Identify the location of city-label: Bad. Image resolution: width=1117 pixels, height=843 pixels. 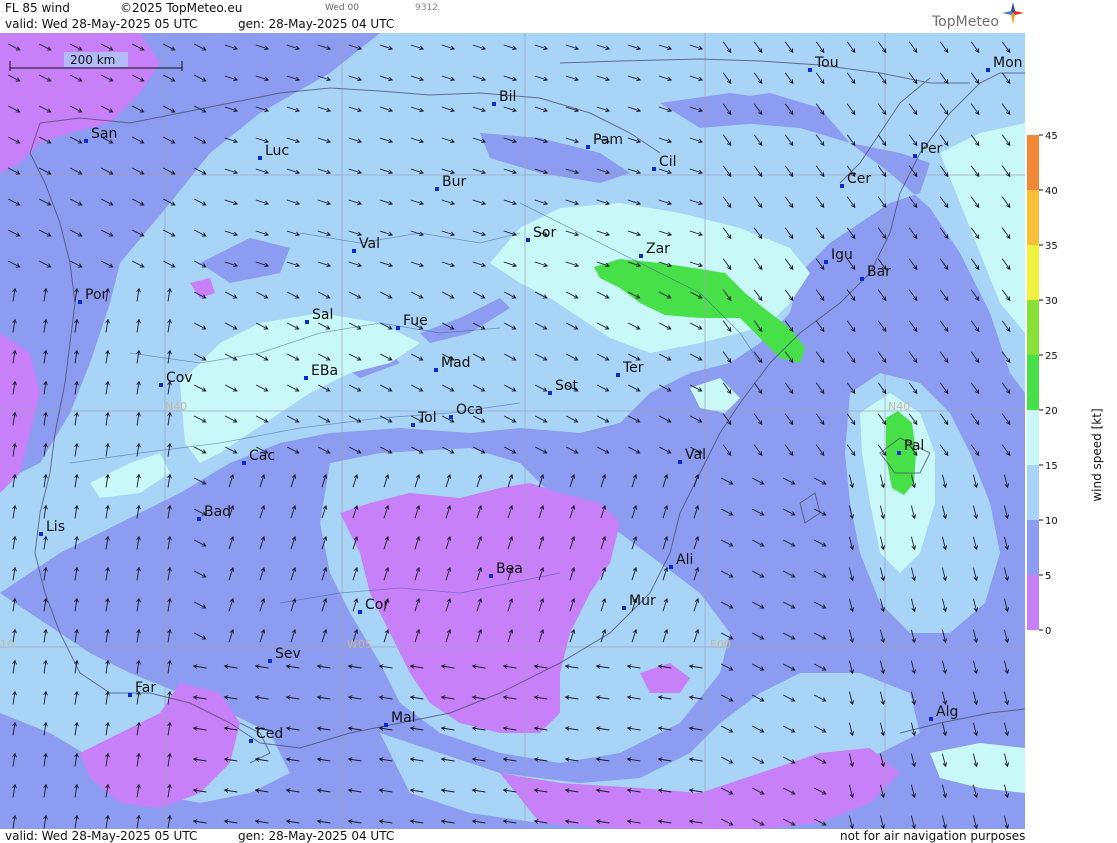
(217, 512).